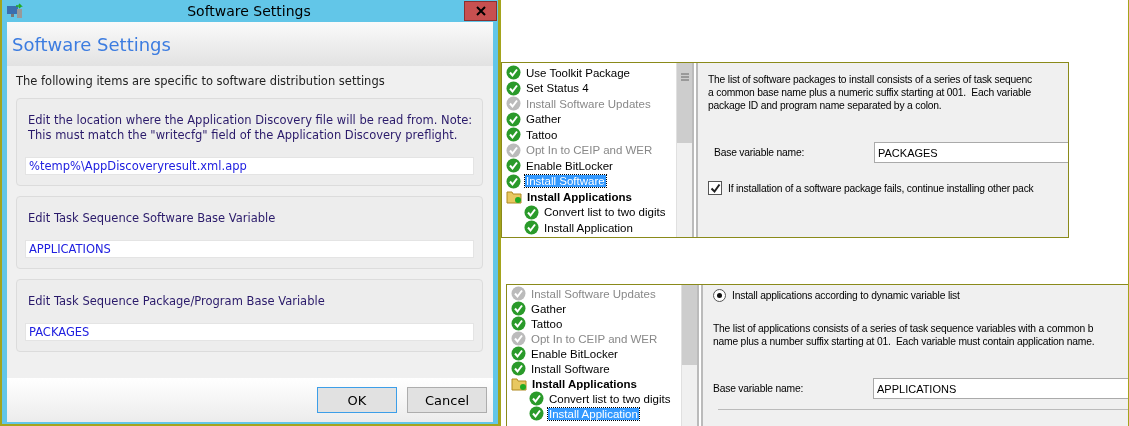  What do you see at coordinates (357, 400) in the screenshot?
I see `dialog-button: OK` at bounding box center [357, 400].